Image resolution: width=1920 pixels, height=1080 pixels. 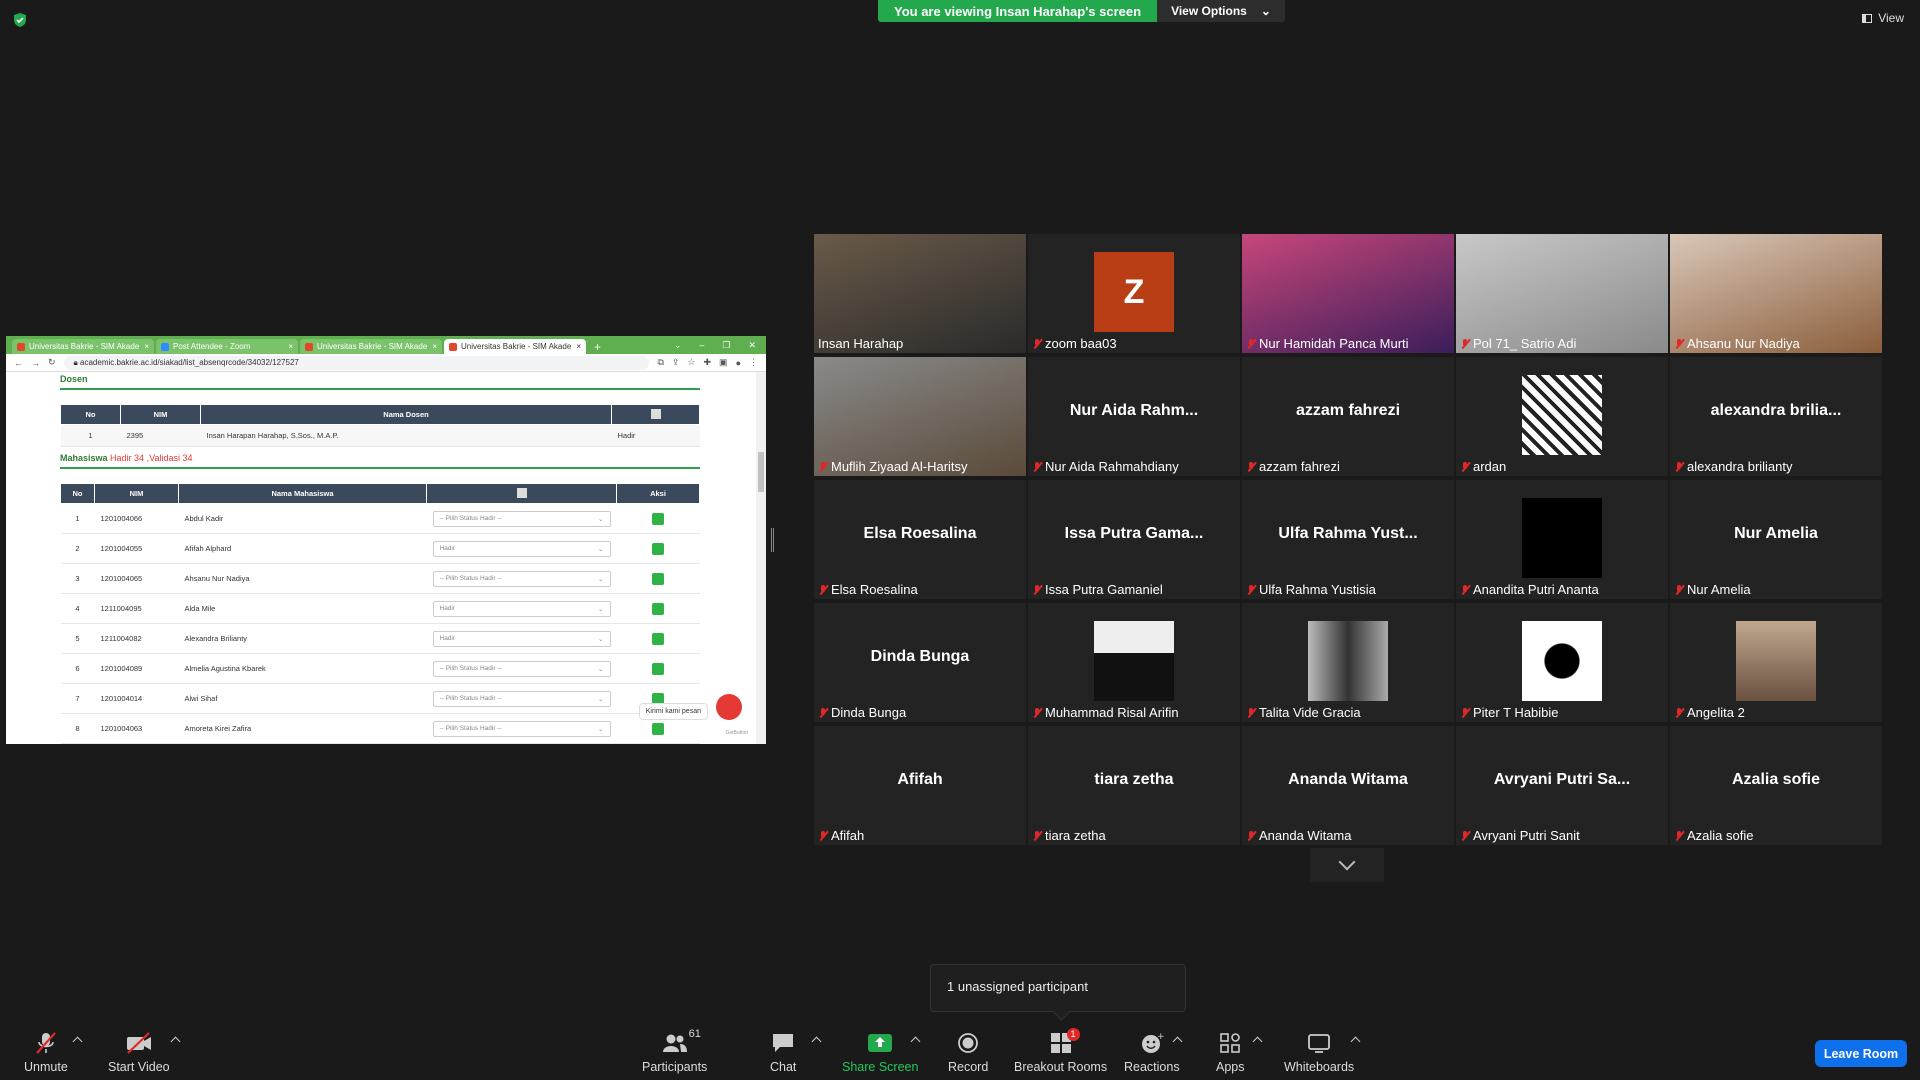 I want to click on menu-icon: ⋮, so click(x=753, y=362).